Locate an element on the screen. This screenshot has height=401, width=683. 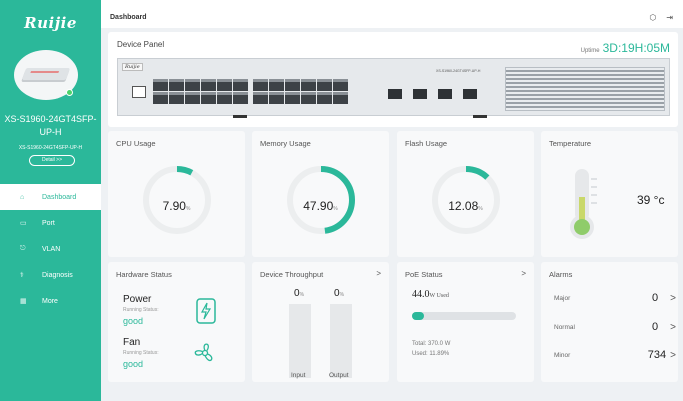
device-name: XS-S1960-24GT4SFP-UP-H is located at coordinates (50, 125).